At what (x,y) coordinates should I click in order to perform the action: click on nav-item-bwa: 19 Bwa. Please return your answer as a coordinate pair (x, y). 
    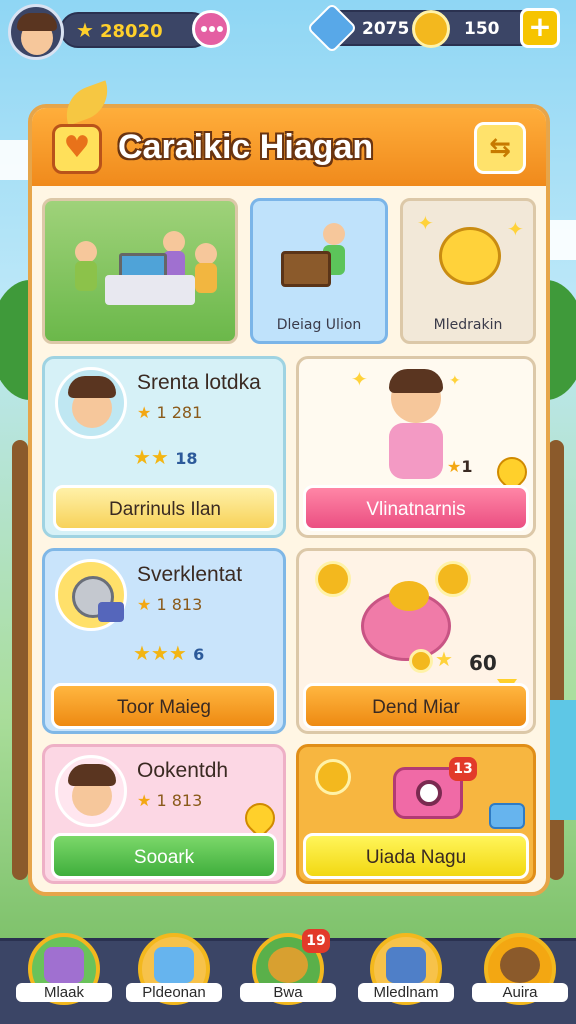
    Looking at the image, I should click on (288, 976).